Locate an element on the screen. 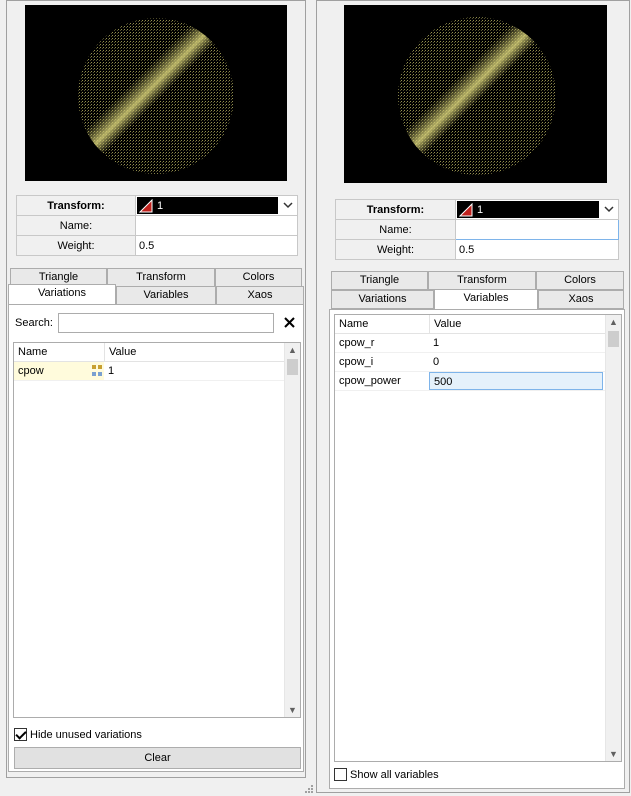 This screenshot has width=631, height=796. status-strip is located at coordinates (158, 788).